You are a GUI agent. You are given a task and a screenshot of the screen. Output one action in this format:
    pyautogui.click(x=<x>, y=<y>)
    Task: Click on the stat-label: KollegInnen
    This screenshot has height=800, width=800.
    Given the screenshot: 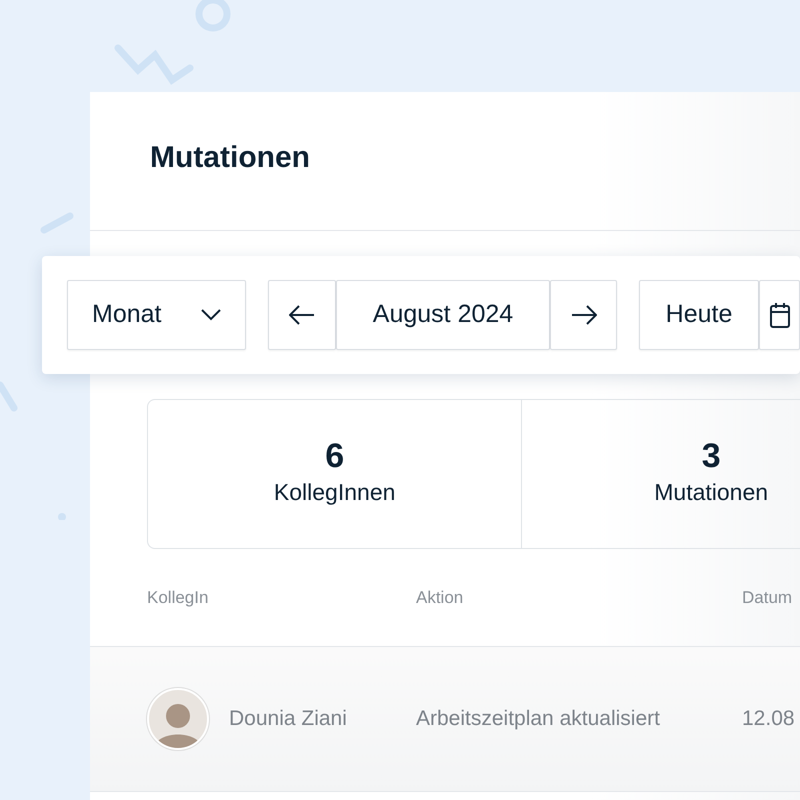 What is the action you would take?
    pyautogui.click(x=335, y=493)
    